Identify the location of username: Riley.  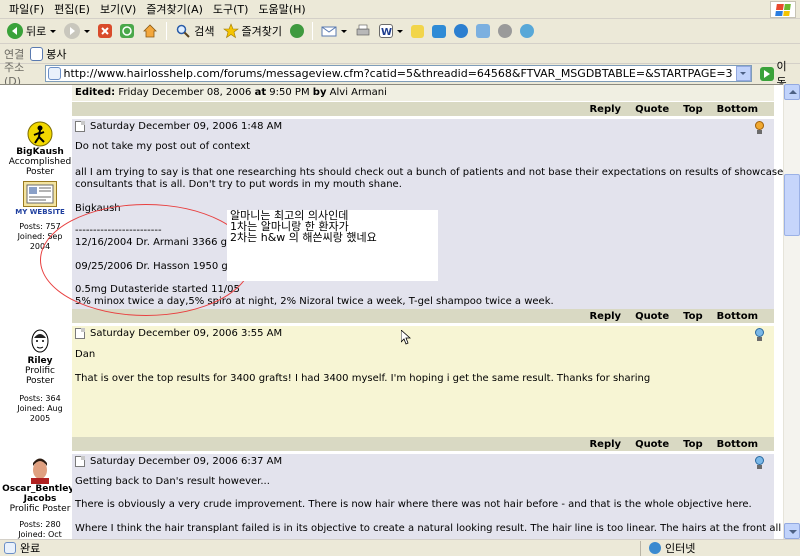
(40, 361).